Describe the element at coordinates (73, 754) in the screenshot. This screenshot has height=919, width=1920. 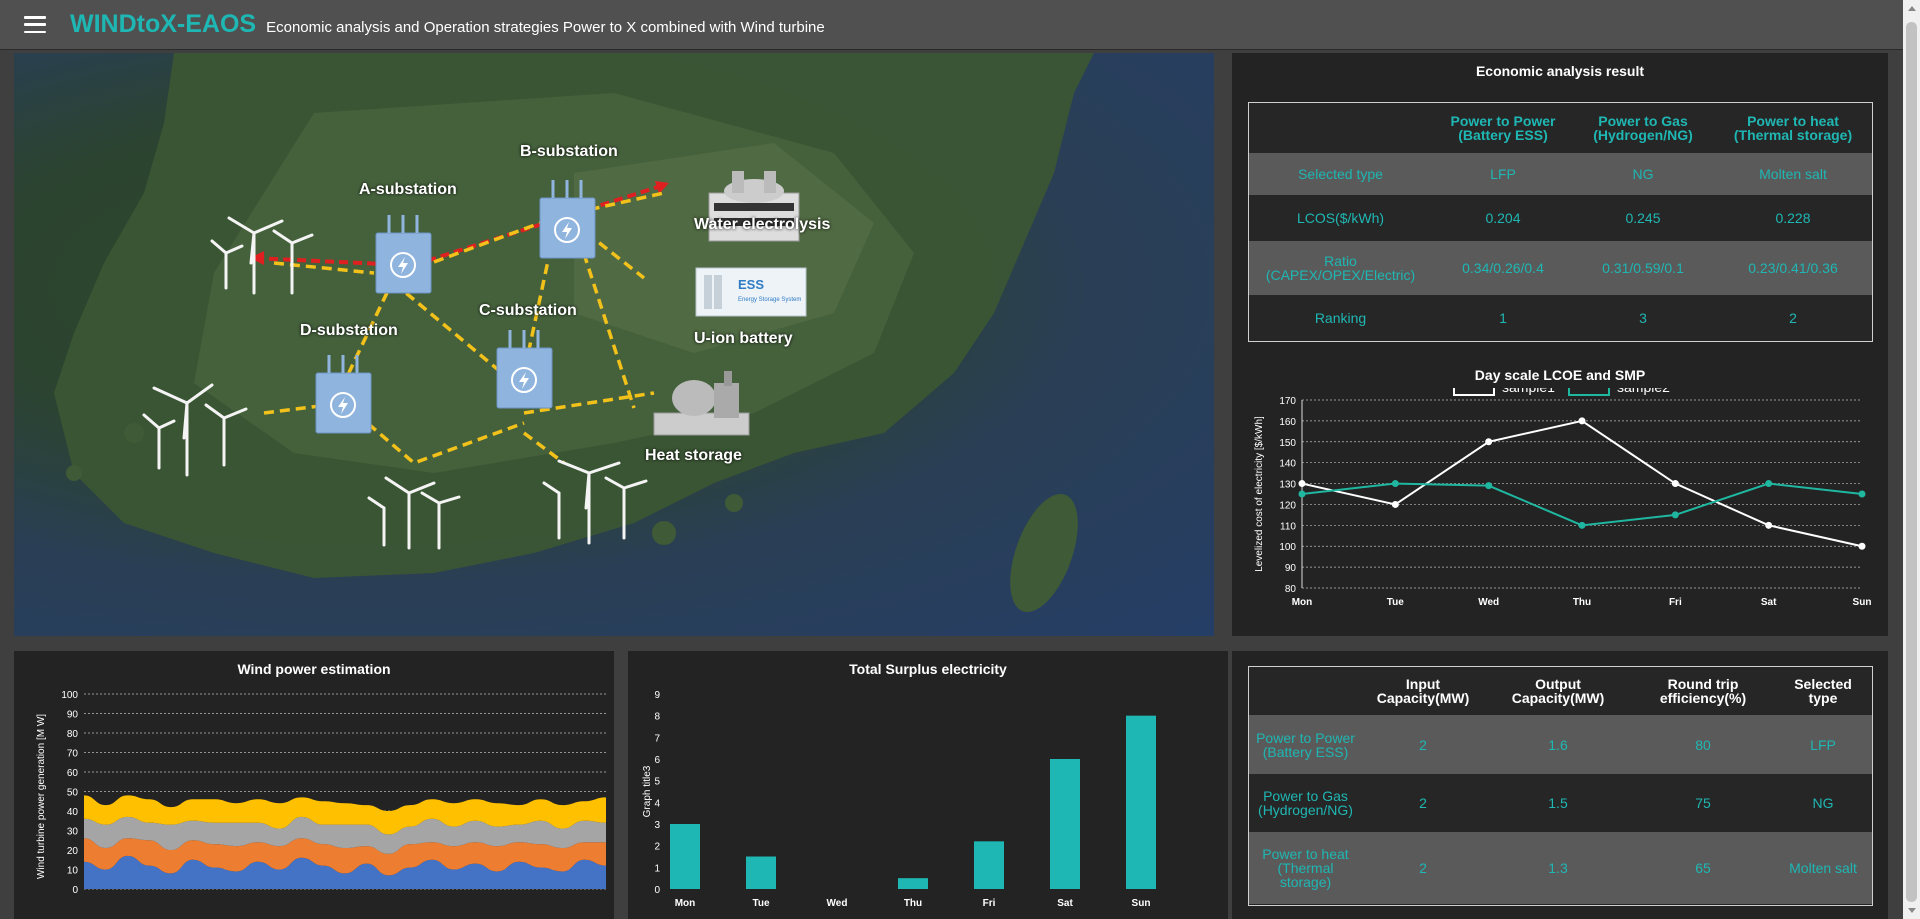
I see `y-tick-label: 70` at that location.